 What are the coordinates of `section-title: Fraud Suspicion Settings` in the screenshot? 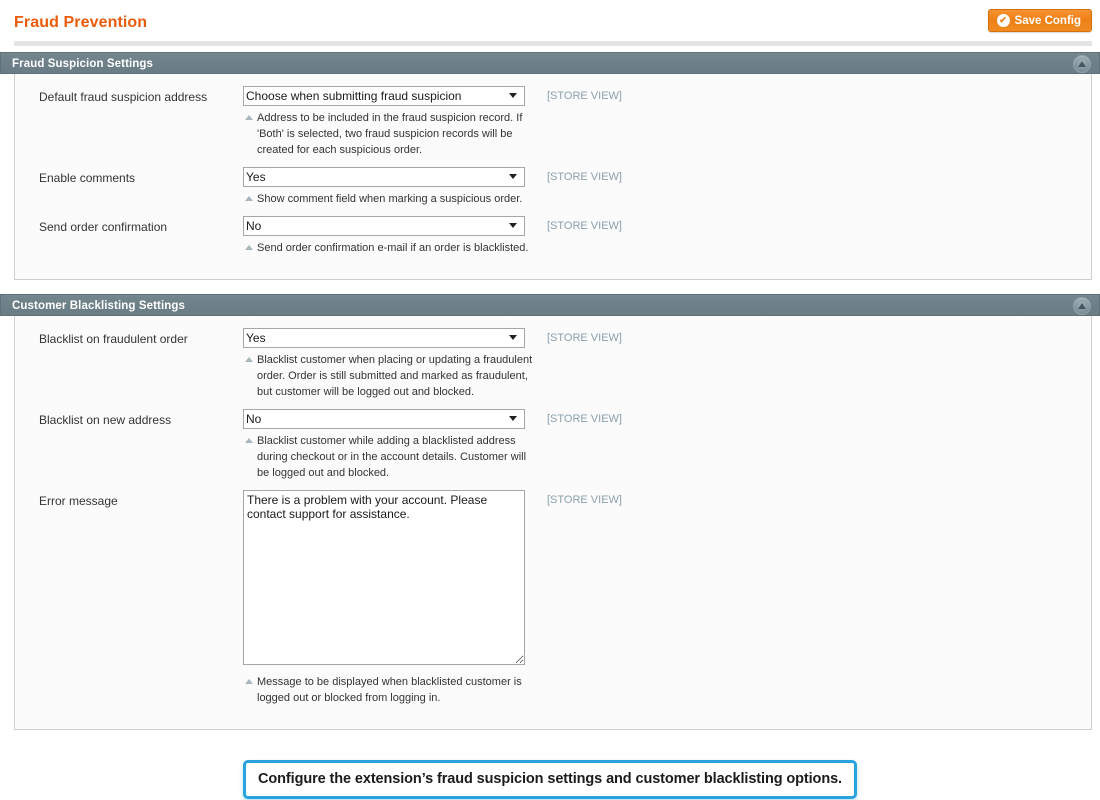 It's located at (83, 64).